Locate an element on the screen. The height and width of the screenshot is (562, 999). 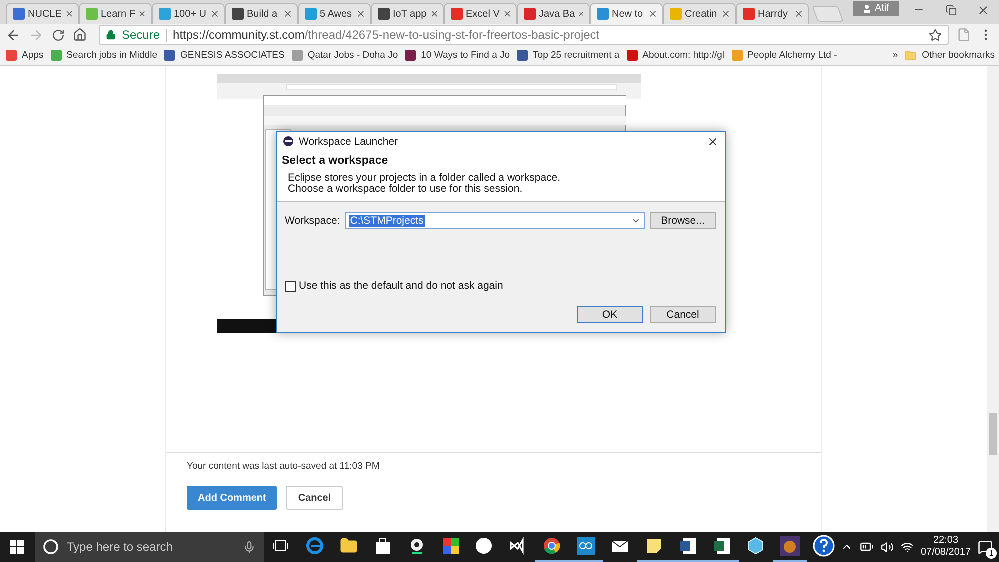
cancel-button: Cancel is located at coordinates (315, 498).